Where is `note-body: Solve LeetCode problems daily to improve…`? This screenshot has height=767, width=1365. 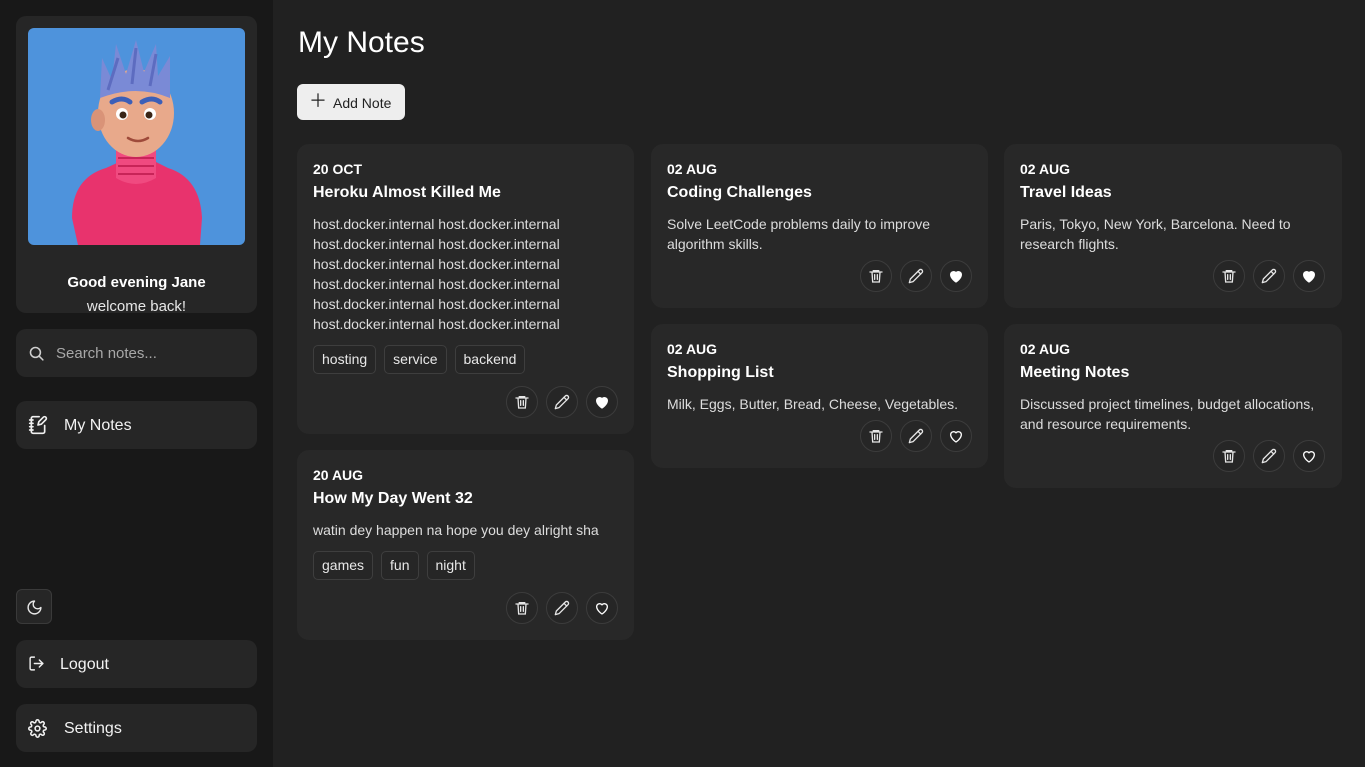 note-body: Solve LeetCode problems daily to improve… is located at coordinates (799, 234).